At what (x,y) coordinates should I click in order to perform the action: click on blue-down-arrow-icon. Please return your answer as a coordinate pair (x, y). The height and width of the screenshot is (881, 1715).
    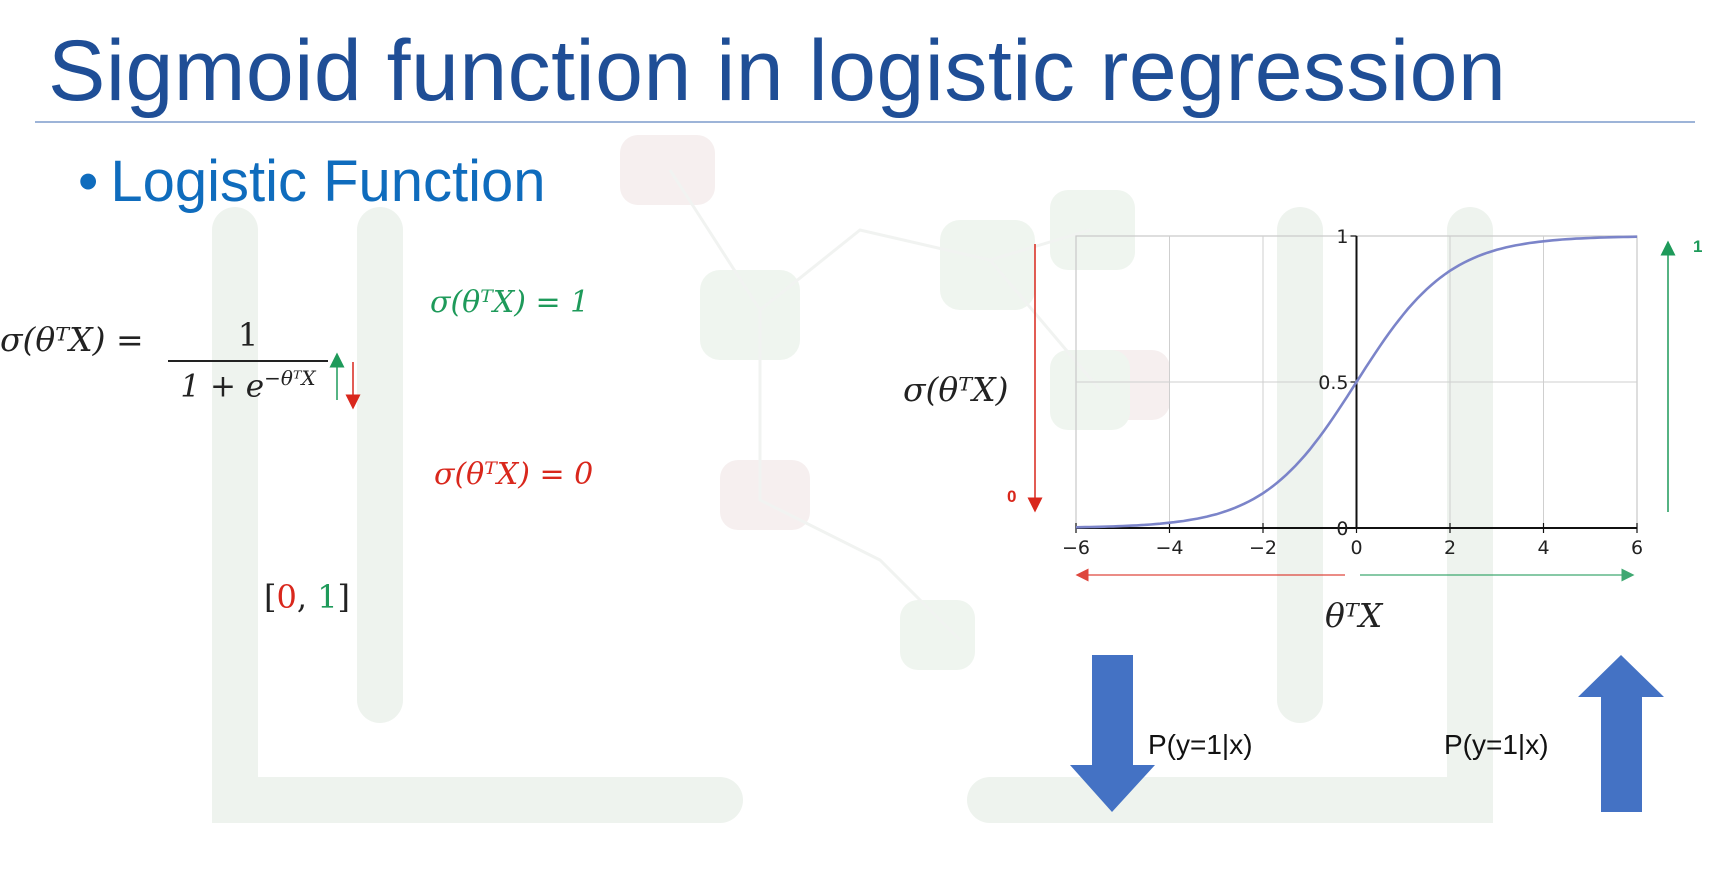
    Looking at the image, I should click on (1112, 733).